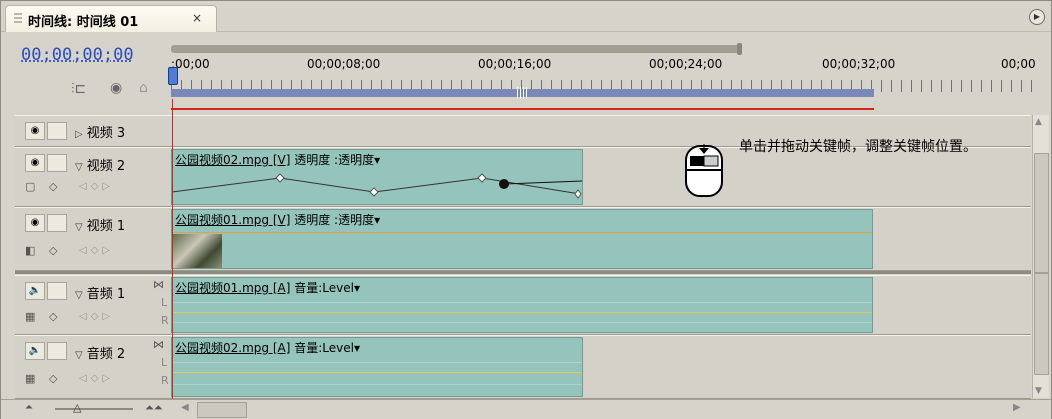 This screenshot has height=419, width=1052. What do you see at coordinates (143, 88) in the screenshot?
I see `set-marker-icon: ⌂` at bounding box center [143, 88].